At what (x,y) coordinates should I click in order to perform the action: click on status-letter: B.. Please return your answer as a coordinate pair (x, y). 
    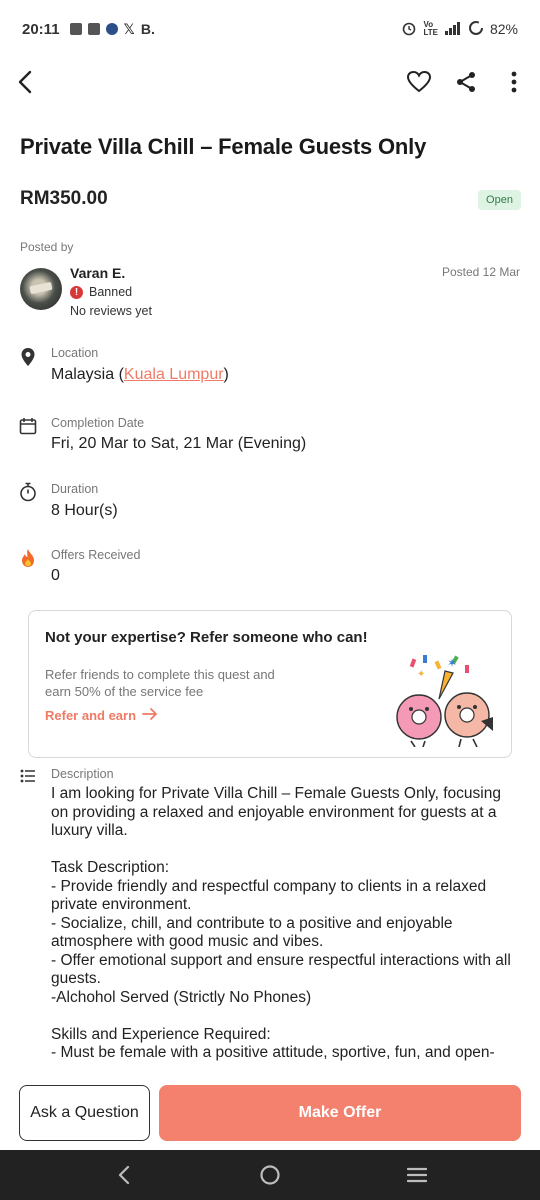
    Looking at the image, I should click on (147, 29).